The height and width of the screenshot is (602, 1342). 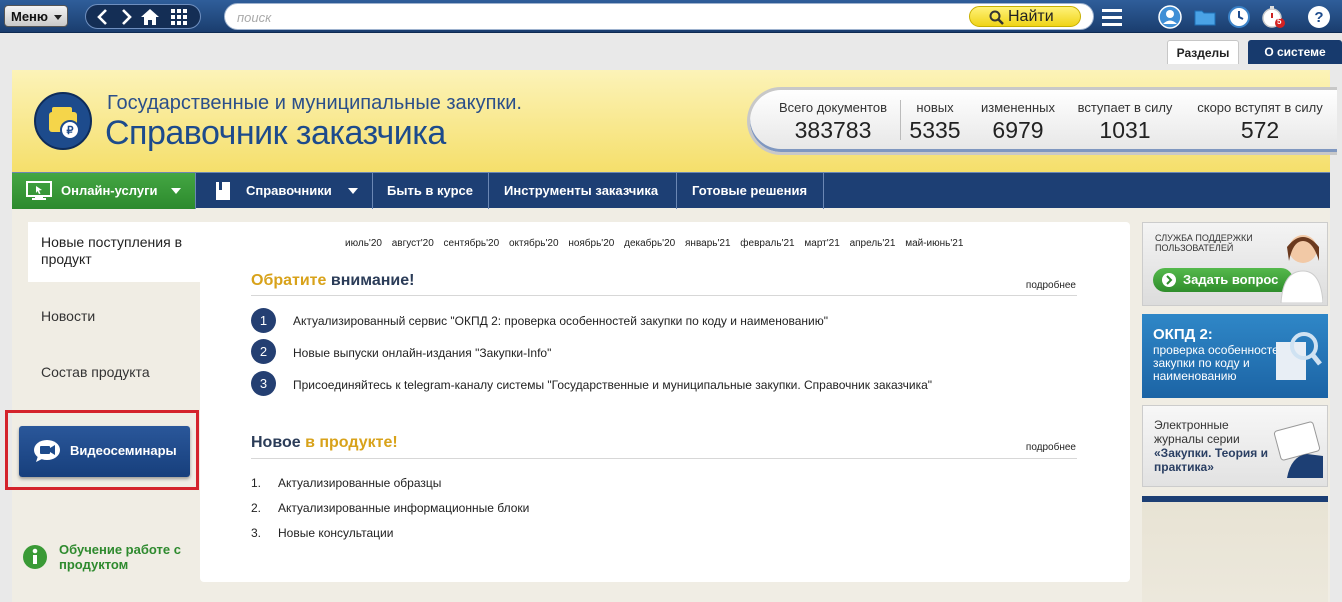 I want to click on grid-apps-icon, so click(x=179, y=17).